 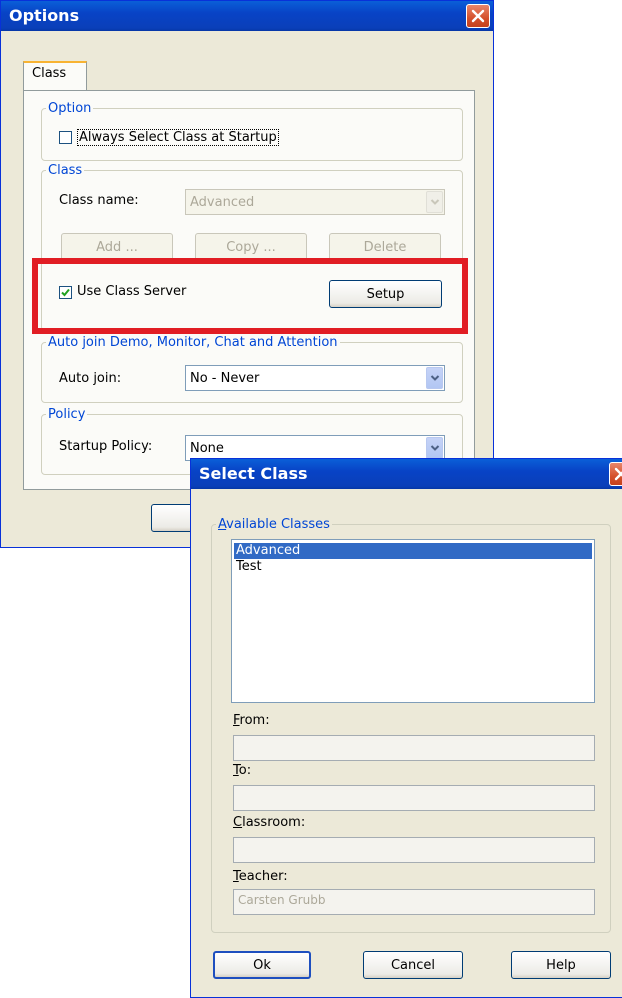 I want to click on cancel-button: Cancel, so click(x=413, y=965).